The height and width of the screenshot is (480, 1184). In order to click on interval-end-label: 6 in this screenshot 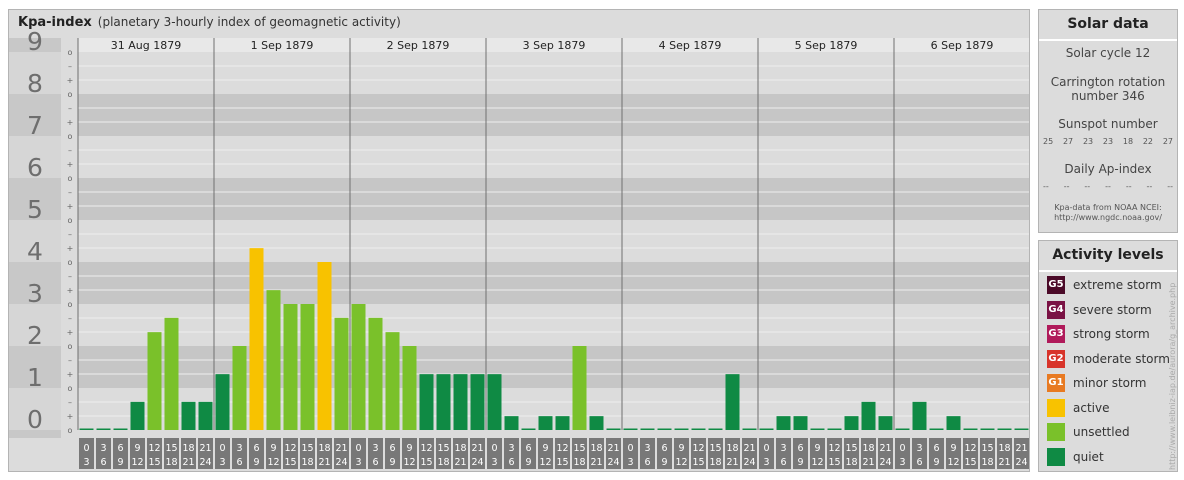, I will do `click(511, 462)`.